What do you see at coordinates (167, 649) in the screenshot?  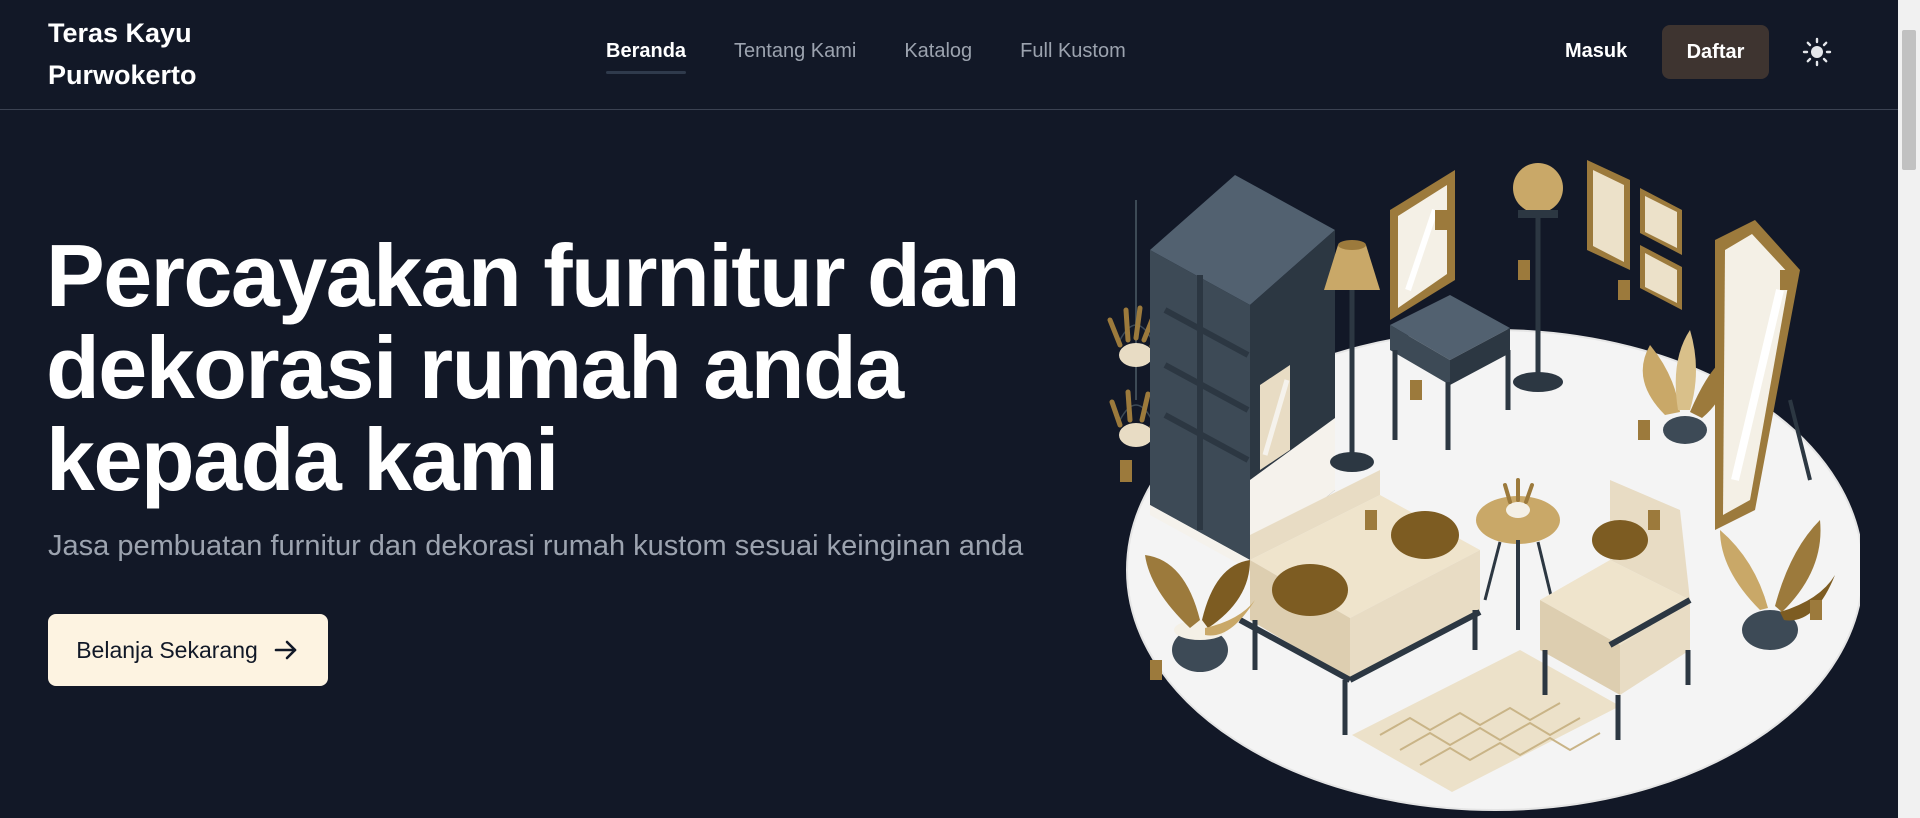 I see `shop-now-label: Belanja Sekarang` at bounding box center [167, 649].